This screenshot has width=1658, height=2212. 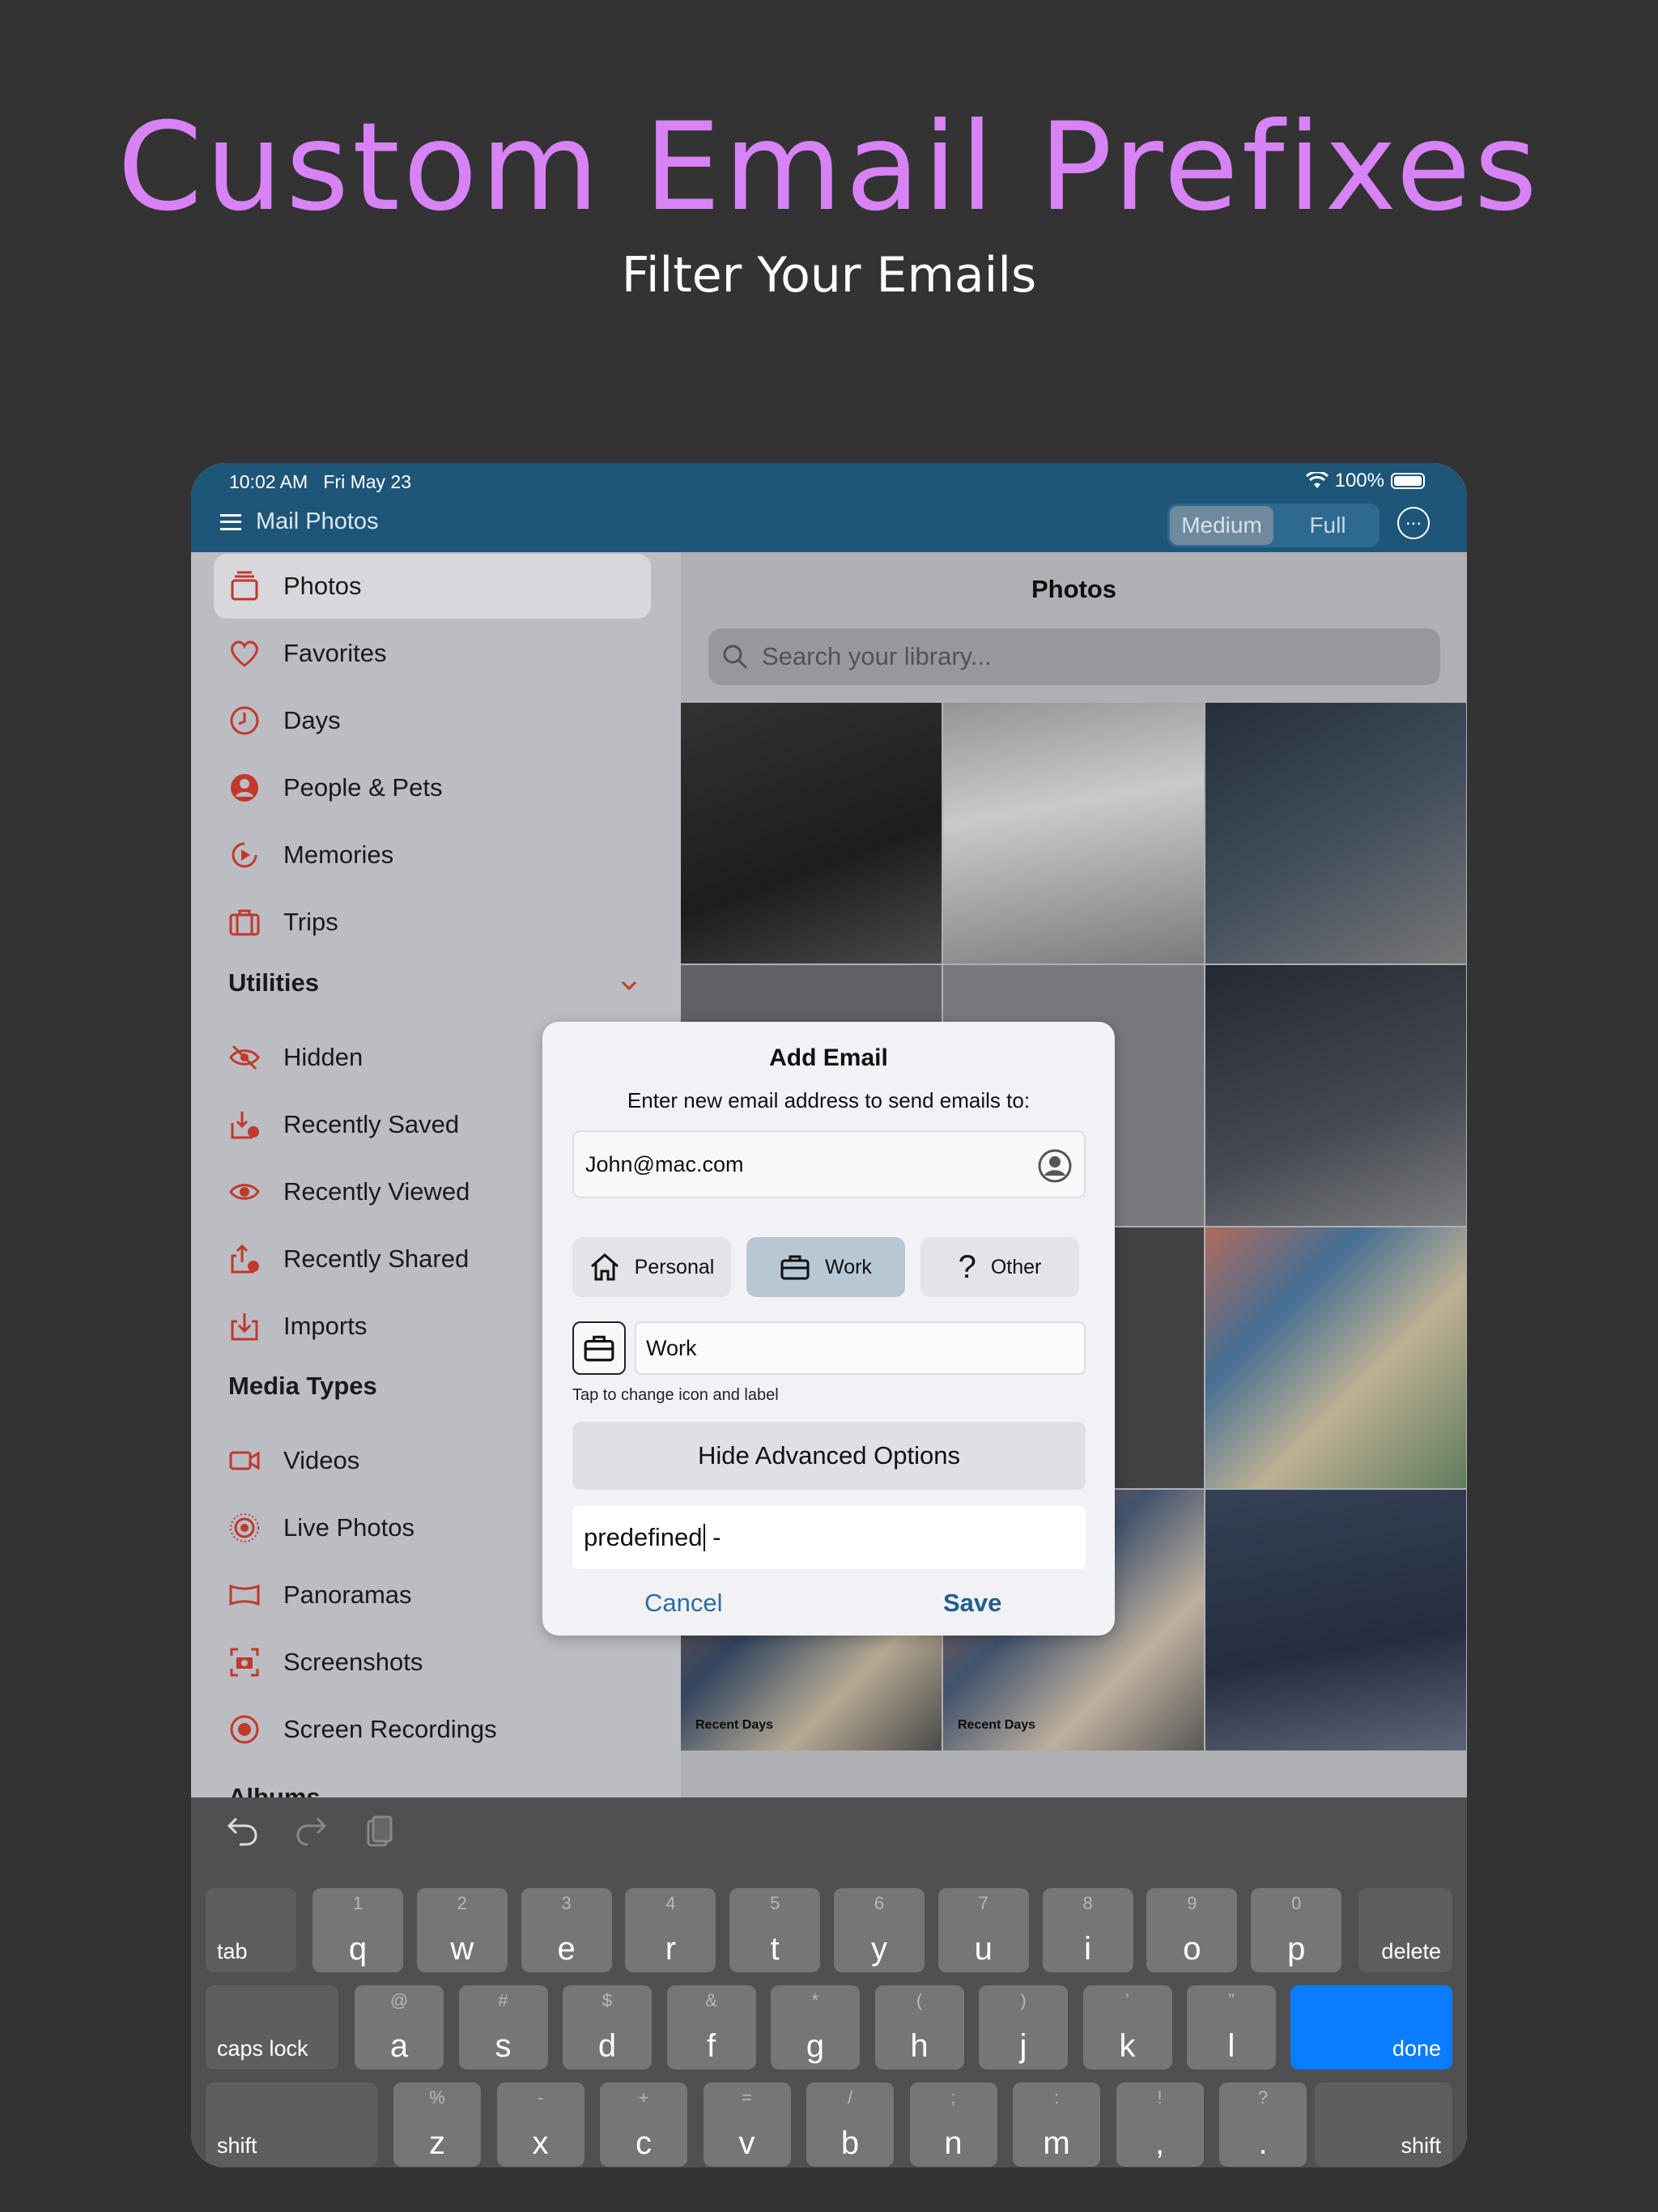 I want to click on live-photo-icon, so click(x=244, y=1528).